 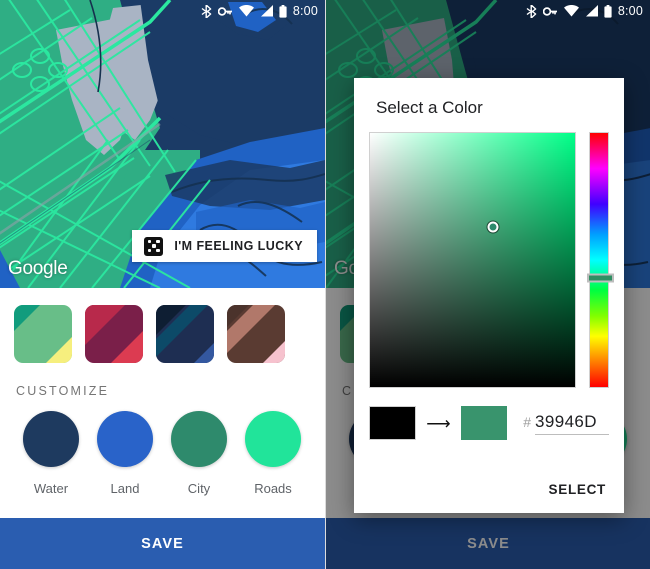 I want to click on customize-item-water: Water, so click(x=51, y=453).